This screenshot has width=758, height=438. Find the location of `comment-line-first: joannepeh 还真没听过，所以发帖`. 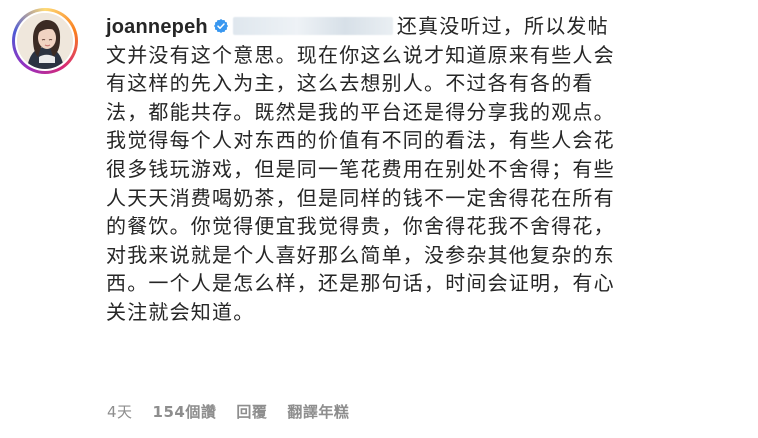

comment-line-first: joannepeh 还真没听过，所以发帖 is located at coordinates (428, 26).